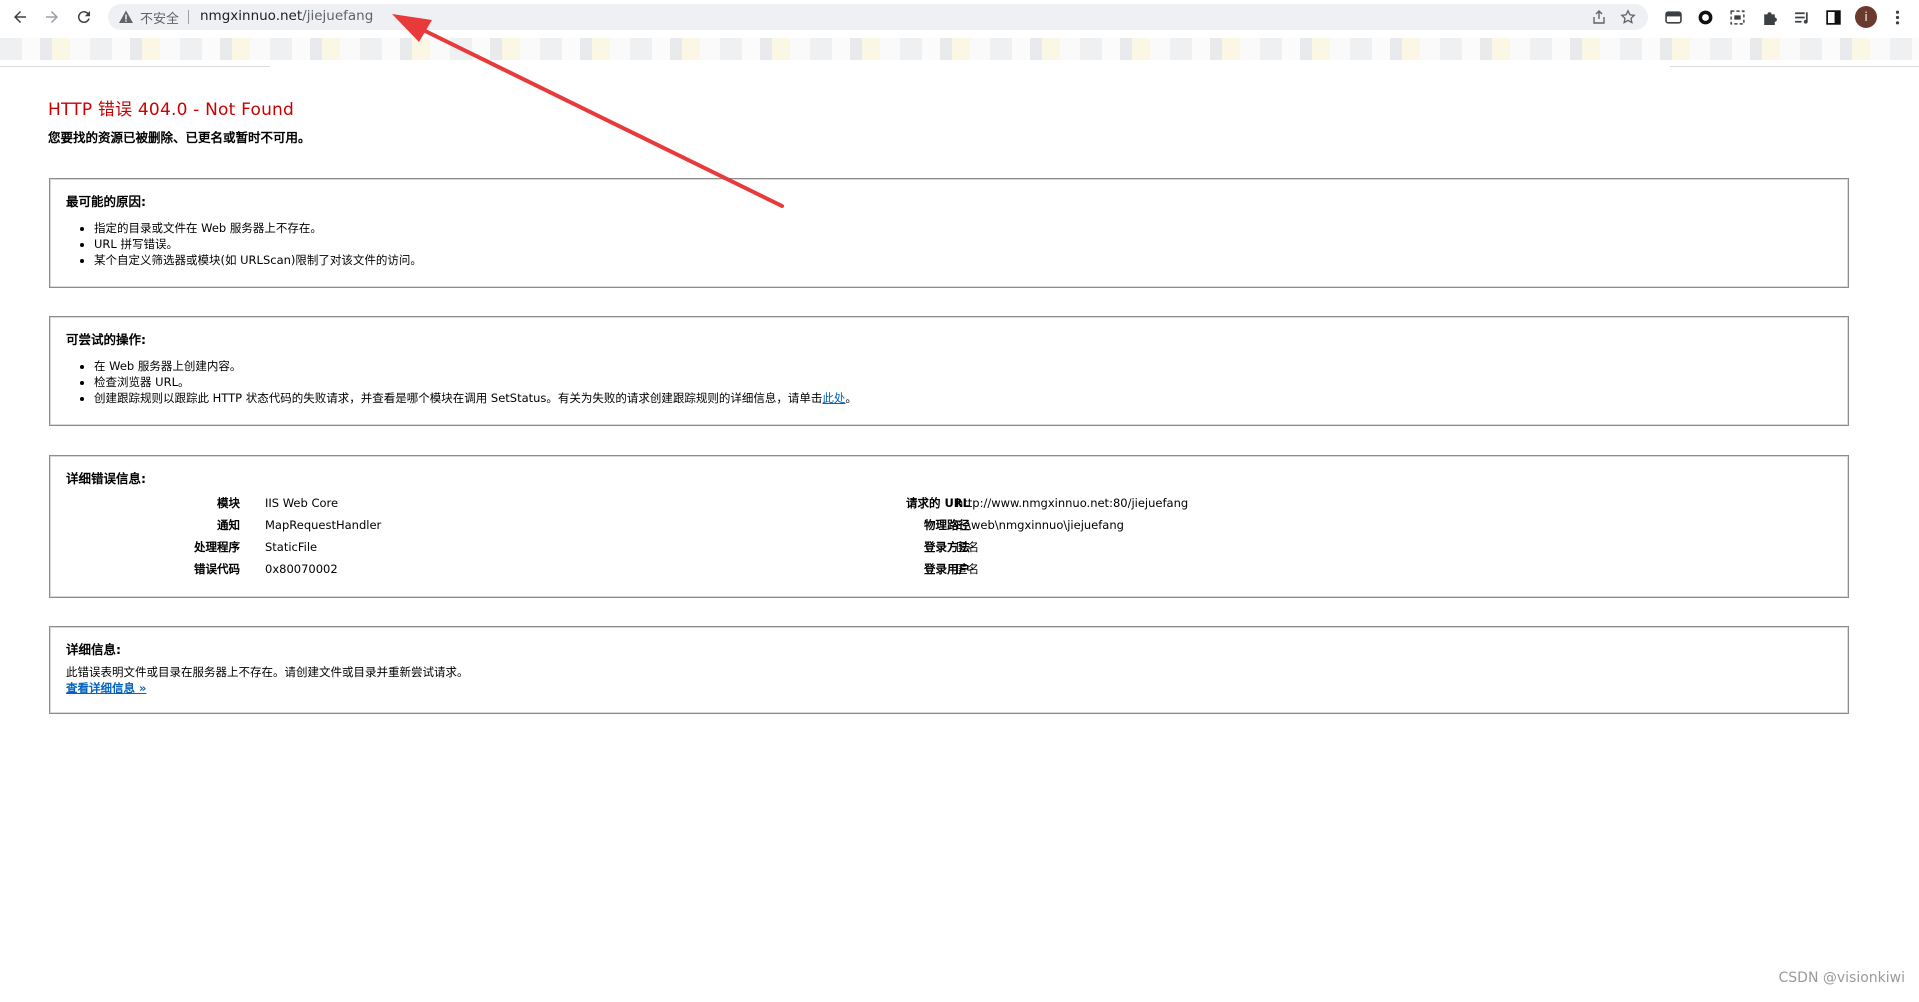 Image resolution: width=1919 pixels, height=1002 pixels. I want to click on info-key-logon-user: 登录用户, so click(947, 569).